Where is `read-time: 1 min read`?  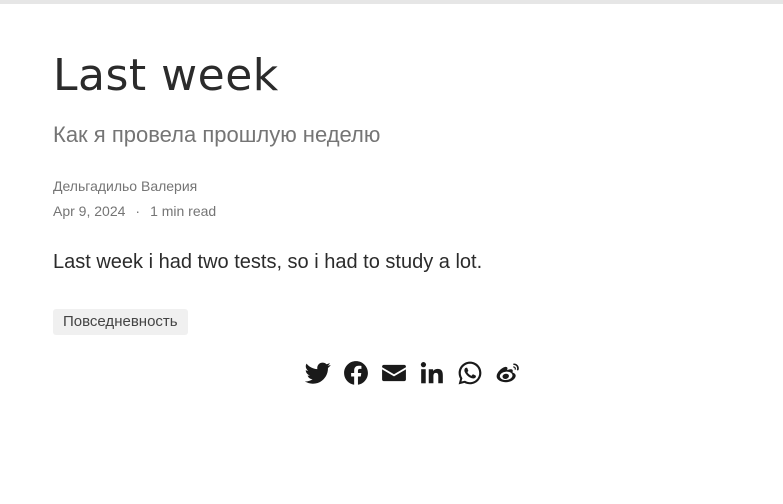 read-time: 1 min read is located at coordinates (183, 211).